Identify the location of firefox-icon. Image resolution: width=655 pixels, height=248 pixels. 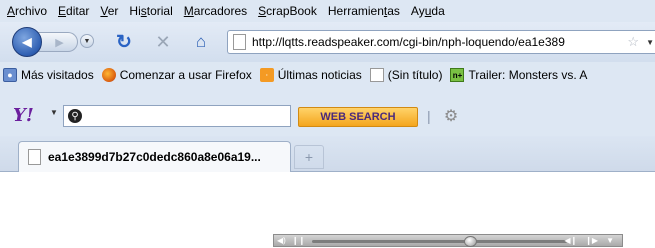
(108, 75).